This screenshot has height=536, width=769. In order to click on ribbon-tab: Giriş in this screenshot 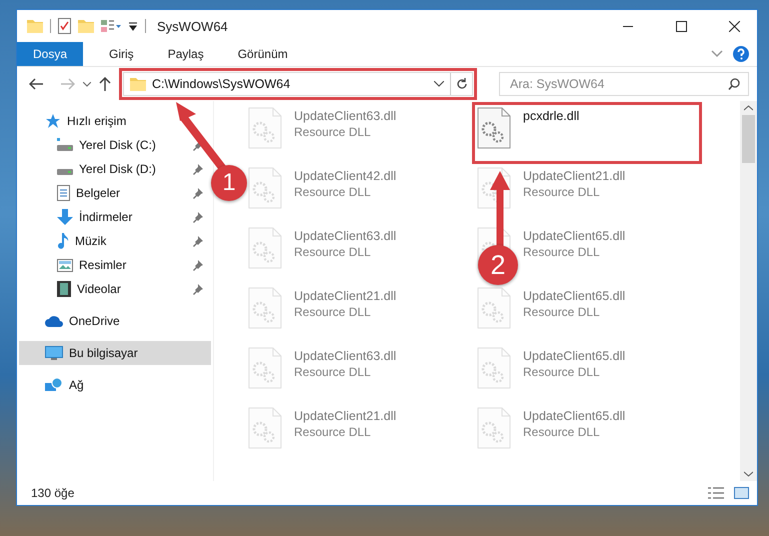, I will do `click(121, 54)`.